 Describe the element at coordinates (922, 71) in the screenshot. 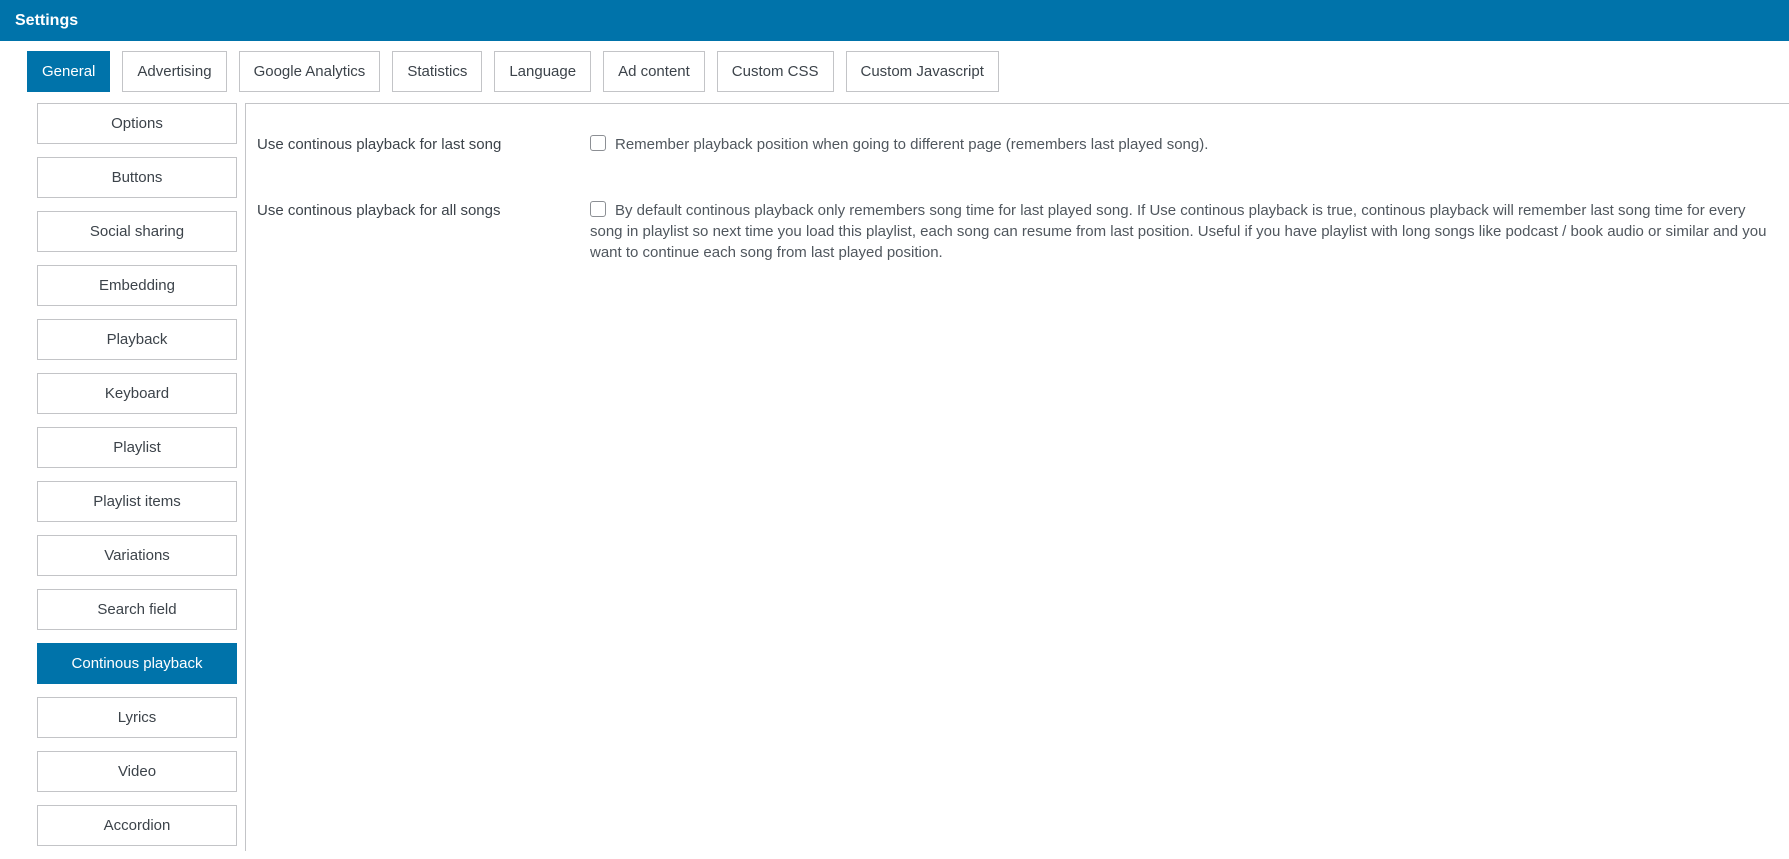

I see `tab-custom-javascript: Custom Javascript` at that location.